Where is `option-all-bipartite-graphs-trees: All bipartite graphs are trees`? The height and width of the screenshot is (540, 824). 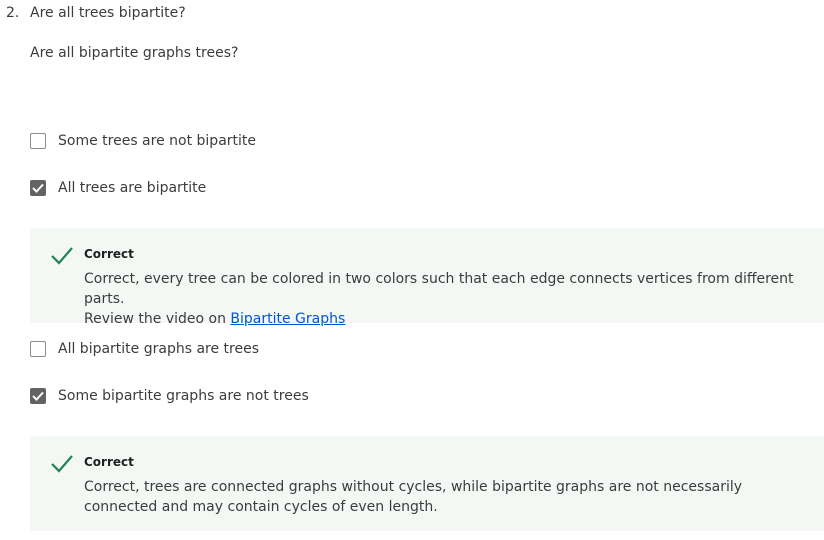
option-all-bipartite-graphs-trees: All bipartite graphs are trees is located at coordinates (144, 349).